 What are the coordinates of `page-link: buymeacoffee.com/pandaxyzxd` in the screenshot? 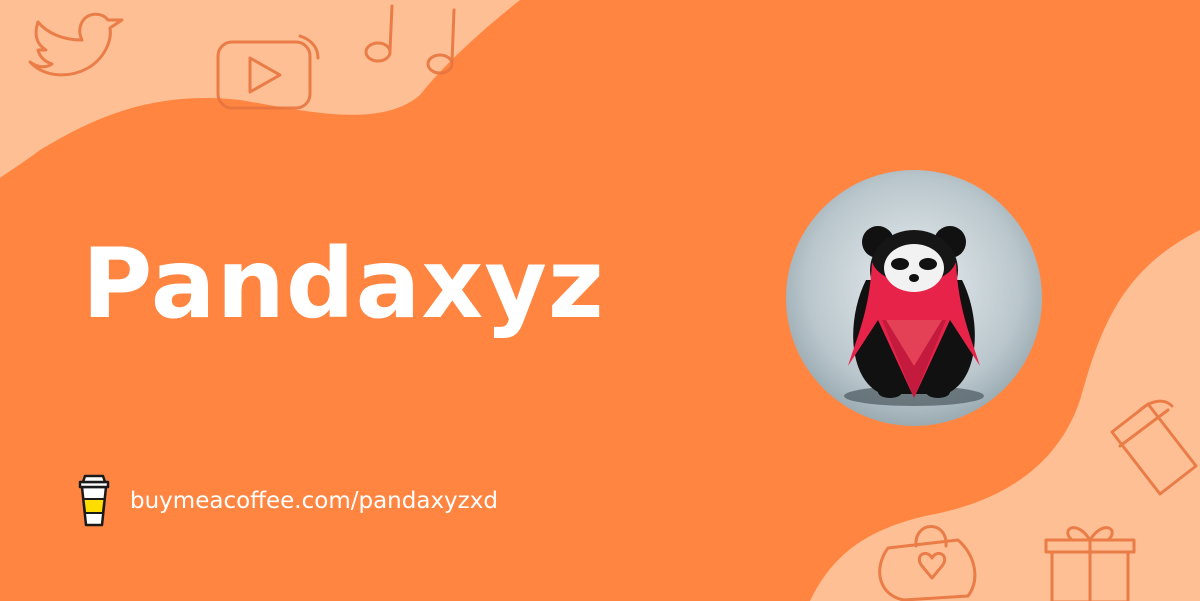 It's located at (287, 501).